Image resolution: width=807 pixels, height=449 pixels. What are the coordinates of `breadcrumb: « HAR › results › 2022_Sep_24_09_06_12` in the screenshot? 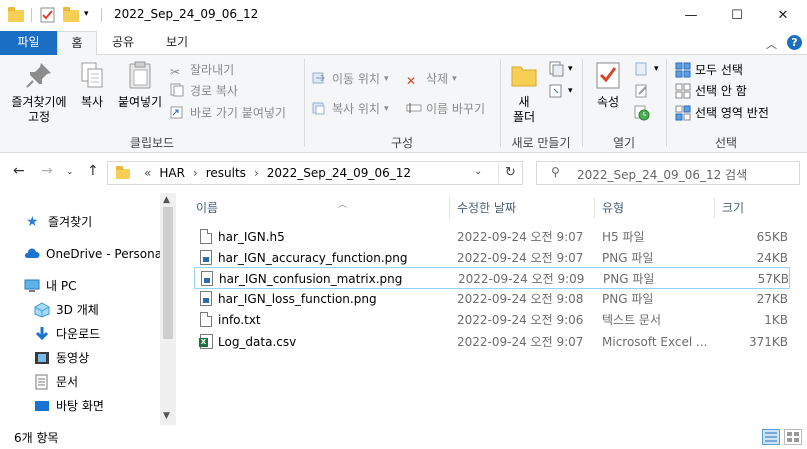 It's located at (277, 173).